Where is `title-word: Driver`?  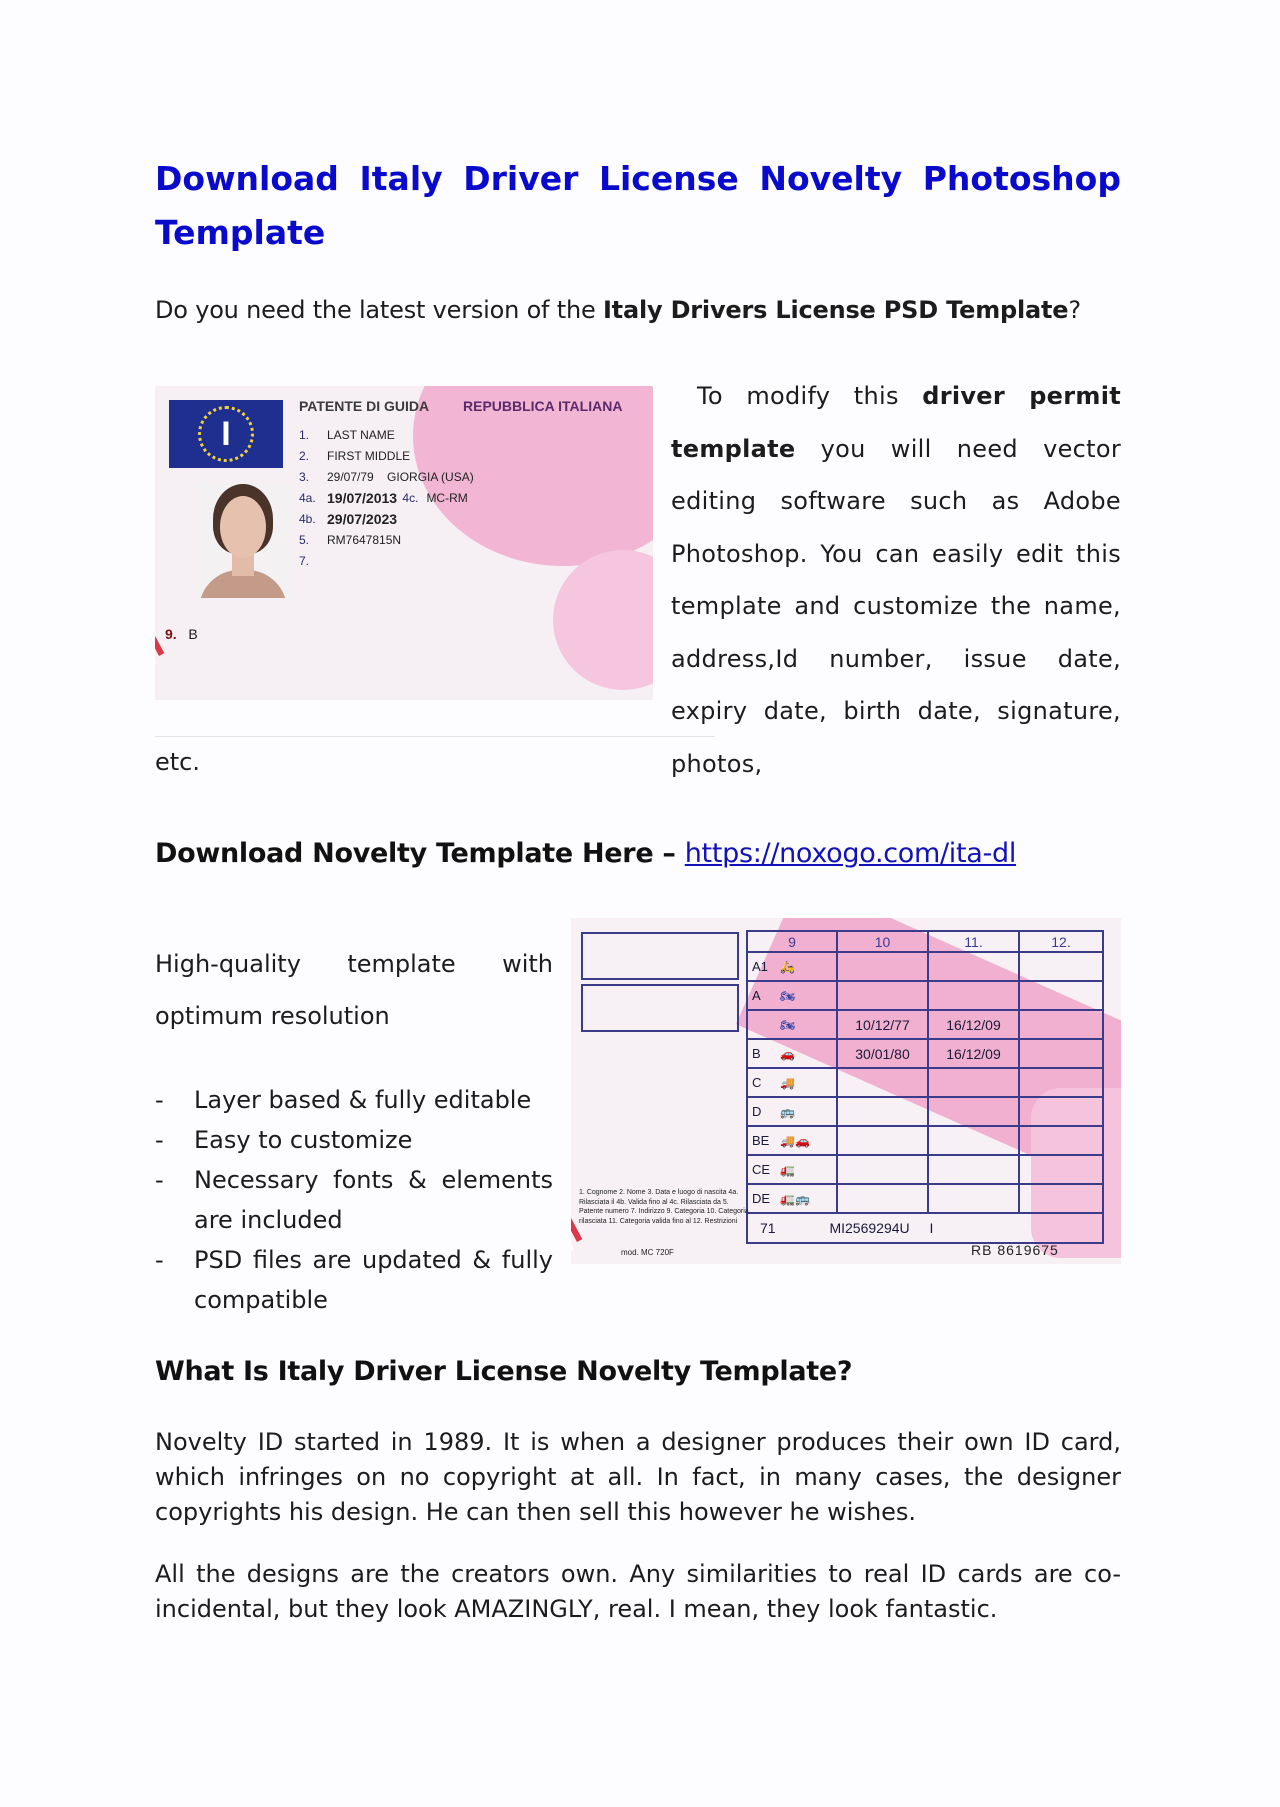
title-word: Driver is located at coordinates (521, 178).